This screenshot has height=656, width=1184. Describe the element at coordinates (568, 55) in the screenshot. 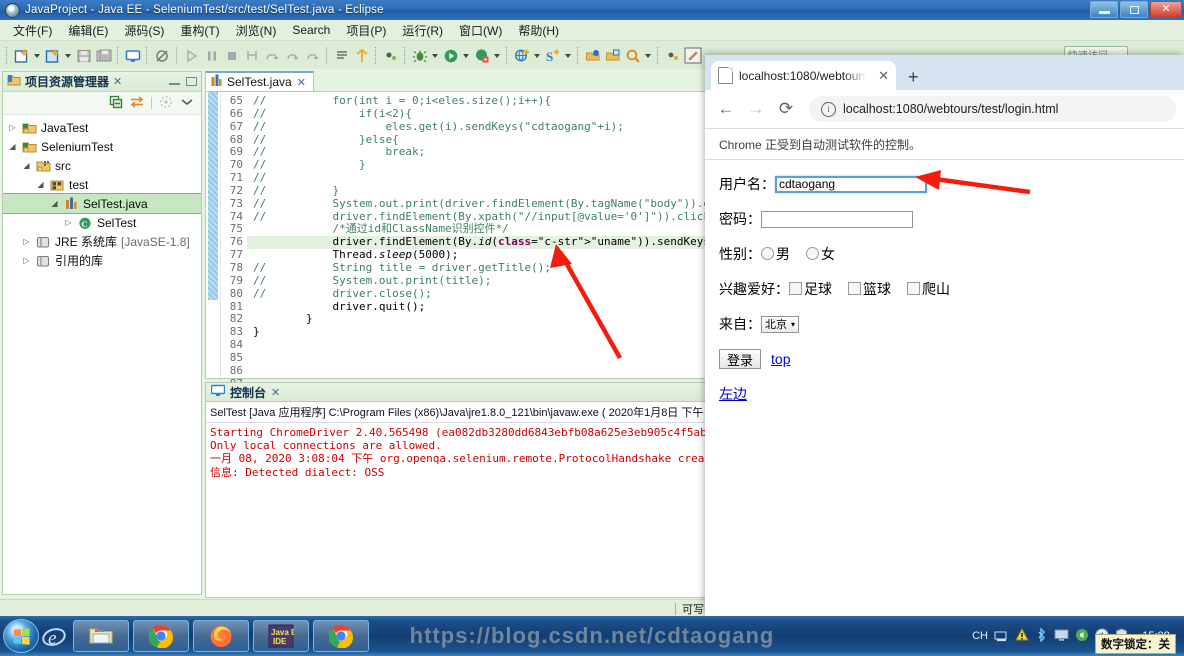

I see `new-struts-caret-icon` at that location.